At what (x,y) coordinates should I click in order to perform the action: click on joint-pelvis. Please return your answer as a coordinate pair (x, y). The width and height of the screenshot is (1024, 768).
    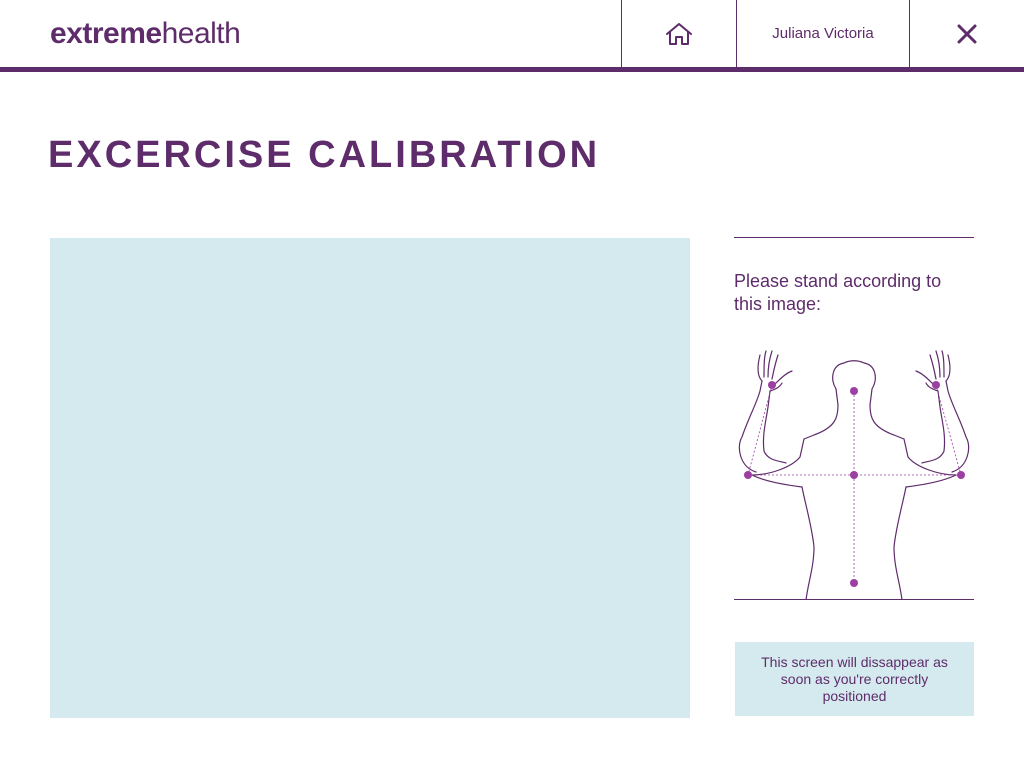
    Looking at the image, I should click on (854, 583).